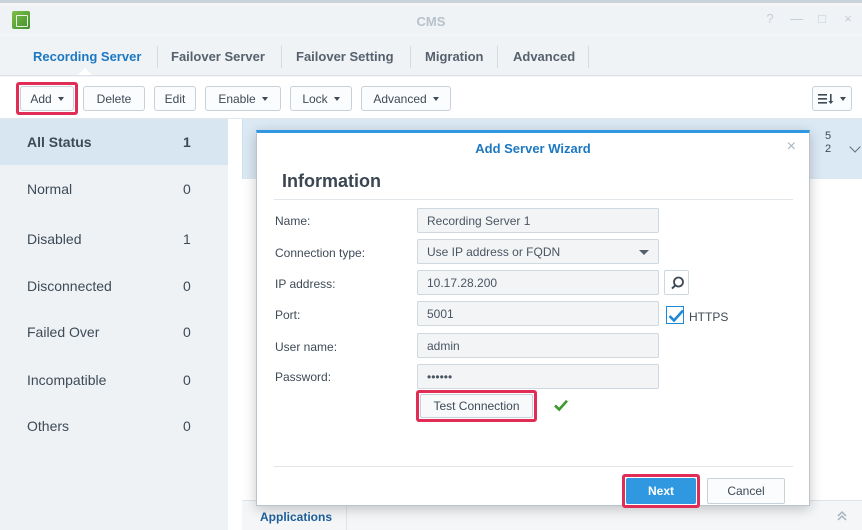 Image resolution: width=862 pixels, height=530 pixels. Describe the element at coordinates (848, 18) in the screenshot. I see `close-icon: ×` at that location.